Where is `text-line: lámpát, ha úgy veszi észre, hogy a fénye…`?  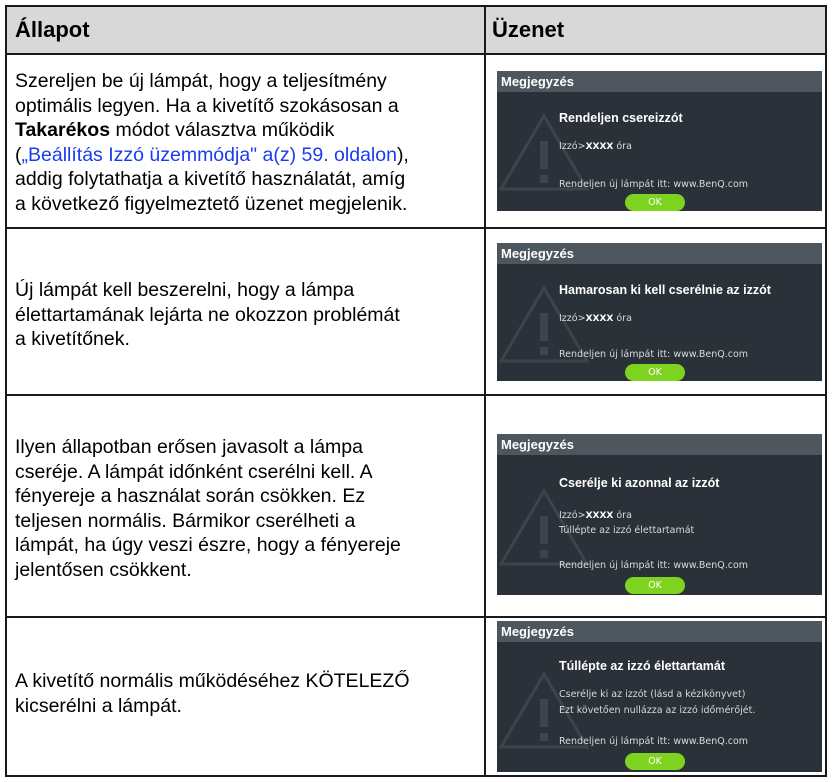
text-line: lámpát, ha úgy veszi észre, hogy a fénye… is located at coordinates (208, 545).